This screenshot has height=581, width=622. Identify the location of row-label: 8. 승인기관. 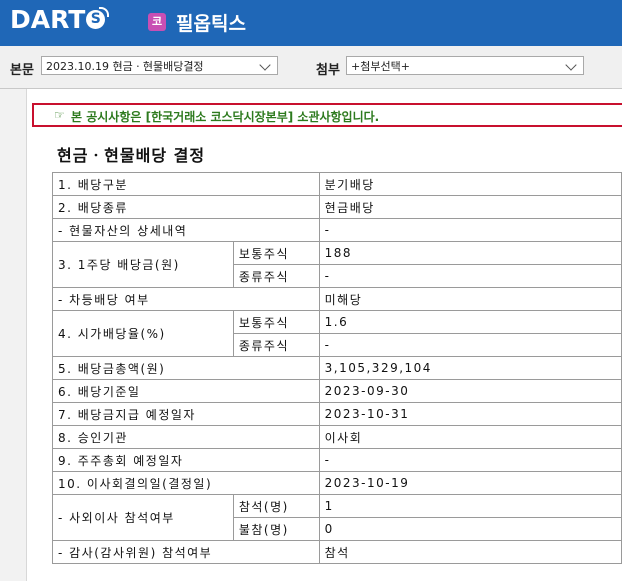
(186, 437).